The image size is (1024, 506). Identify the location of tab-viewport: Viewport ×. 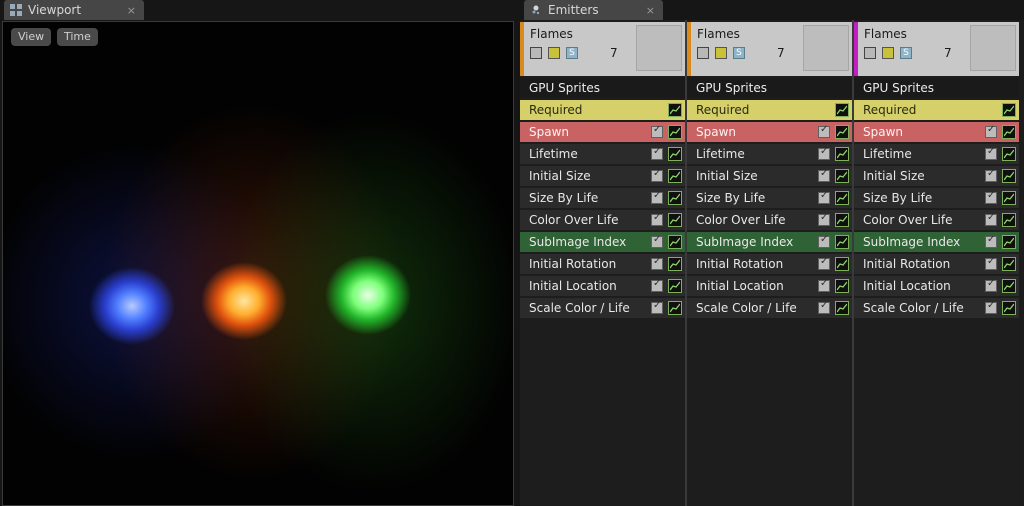
(74, 10).